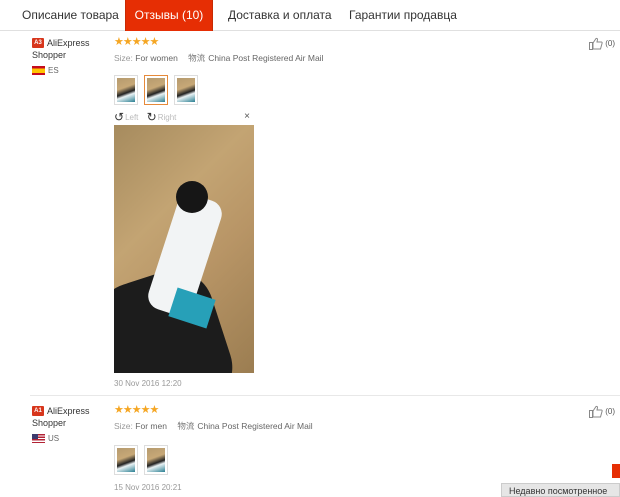  What do you see at coordinates (184, 249) in the screenshot?
I see `review-photo-large` at bounding box center [184, 249].